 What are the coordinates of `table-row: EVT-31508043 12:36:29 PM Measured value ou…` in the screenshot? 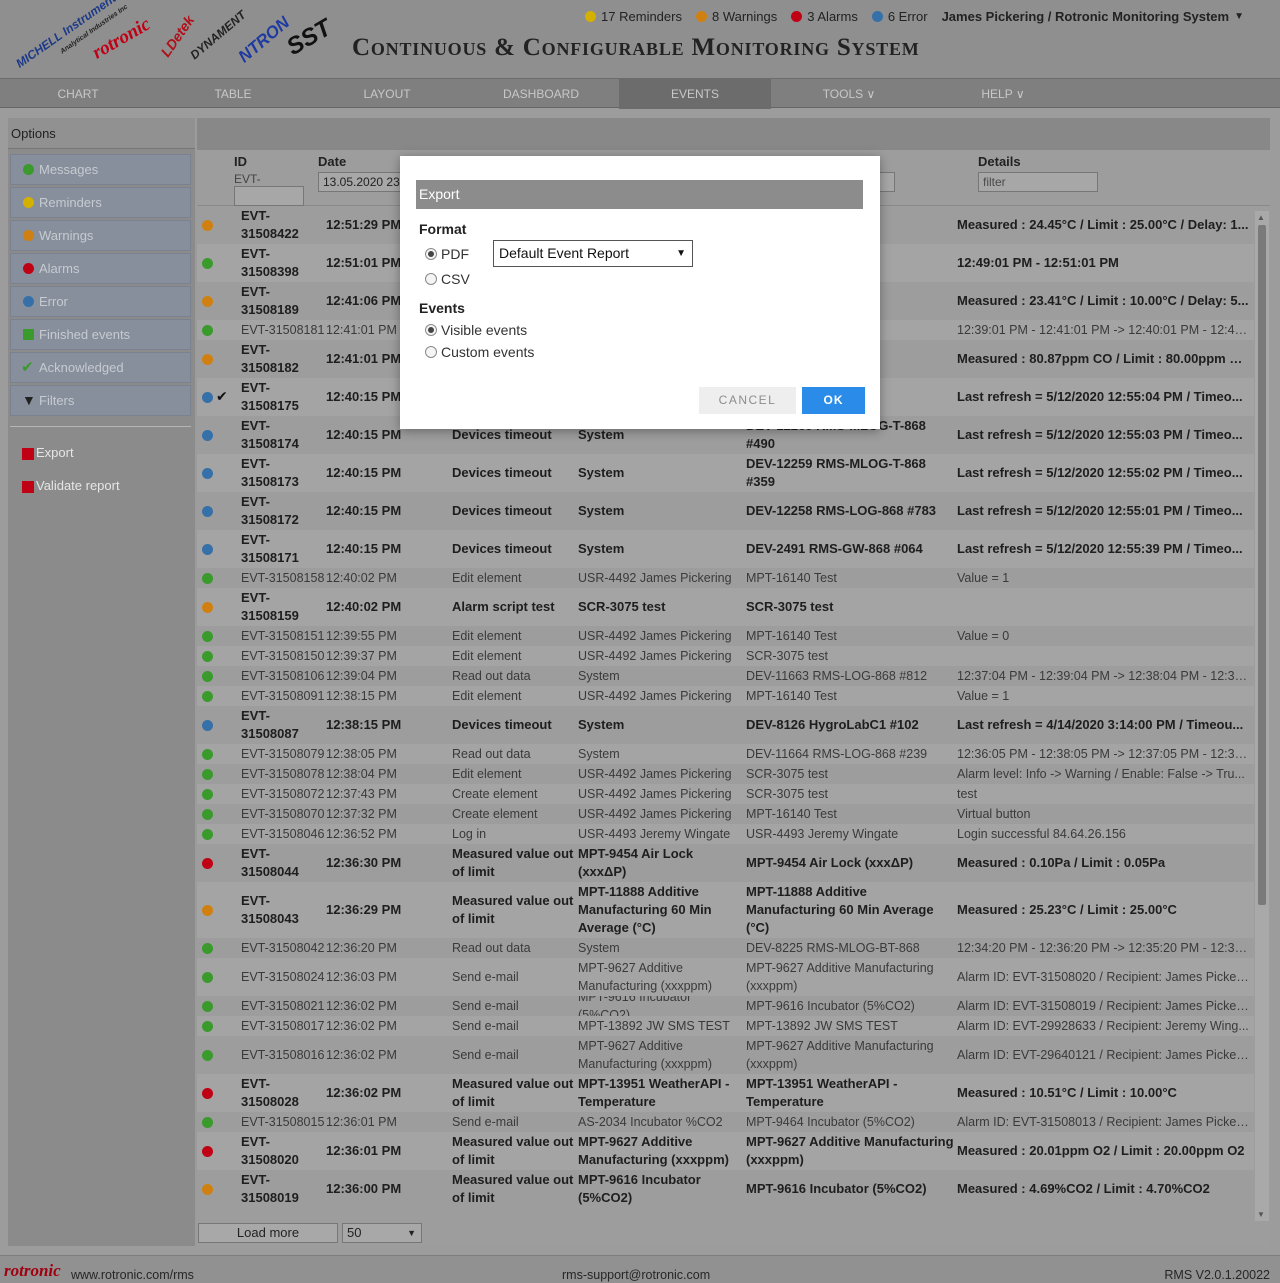 It's located at (725, 910).